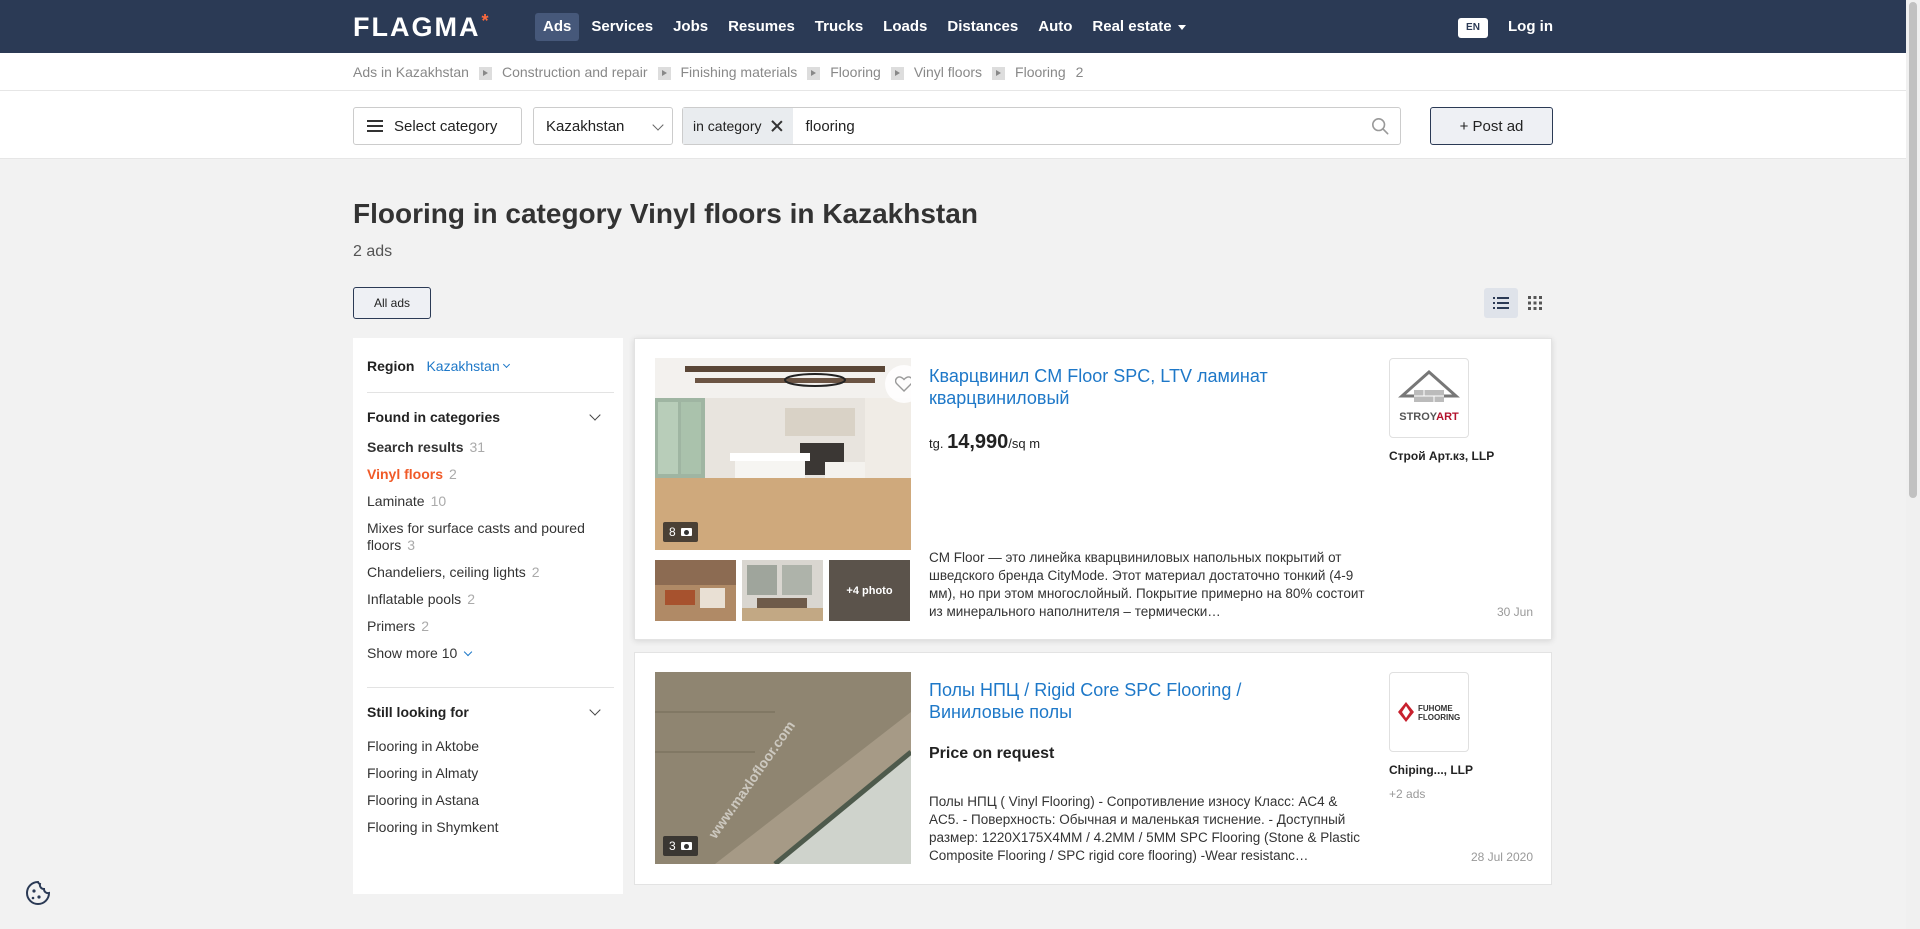 The width and height of the screenshot is (1920, 929). I want to click on breadcrumb-item: Flooring, so click(855, 72).